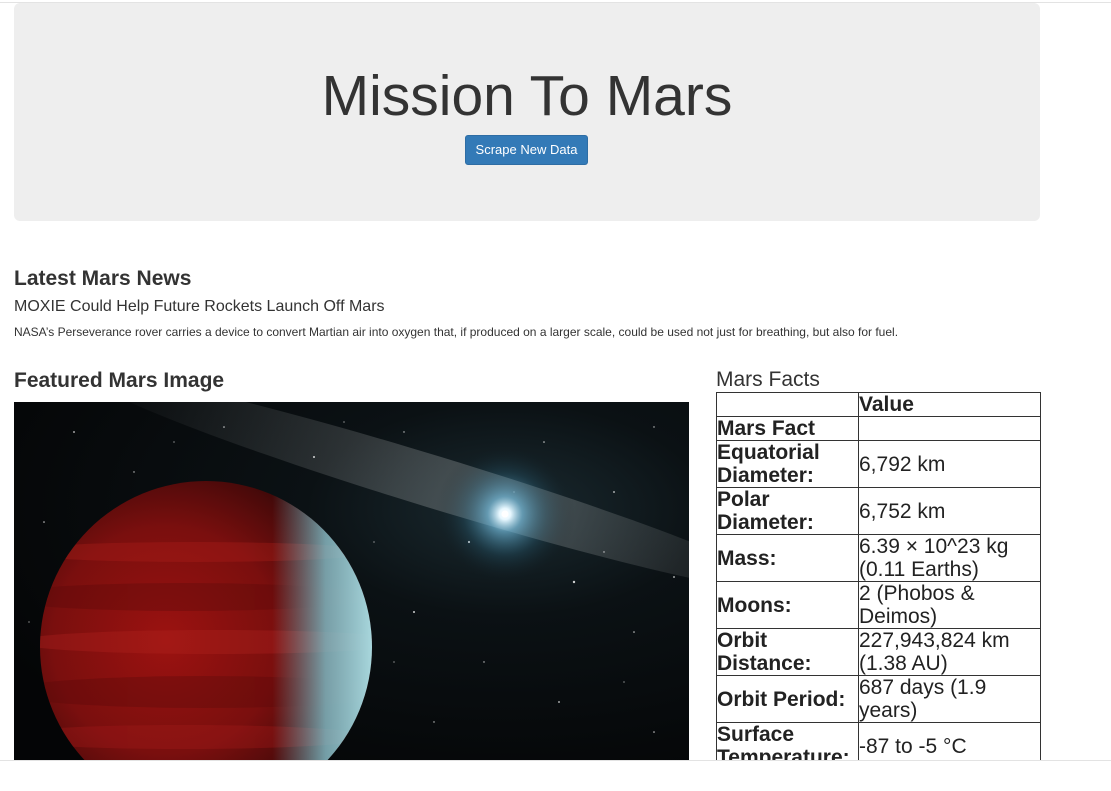  What do you see at coordinates (119, 380) in the screenshot?
I see `featured-image-heading: Featured Mars Image` at bounding box center [119, 380].